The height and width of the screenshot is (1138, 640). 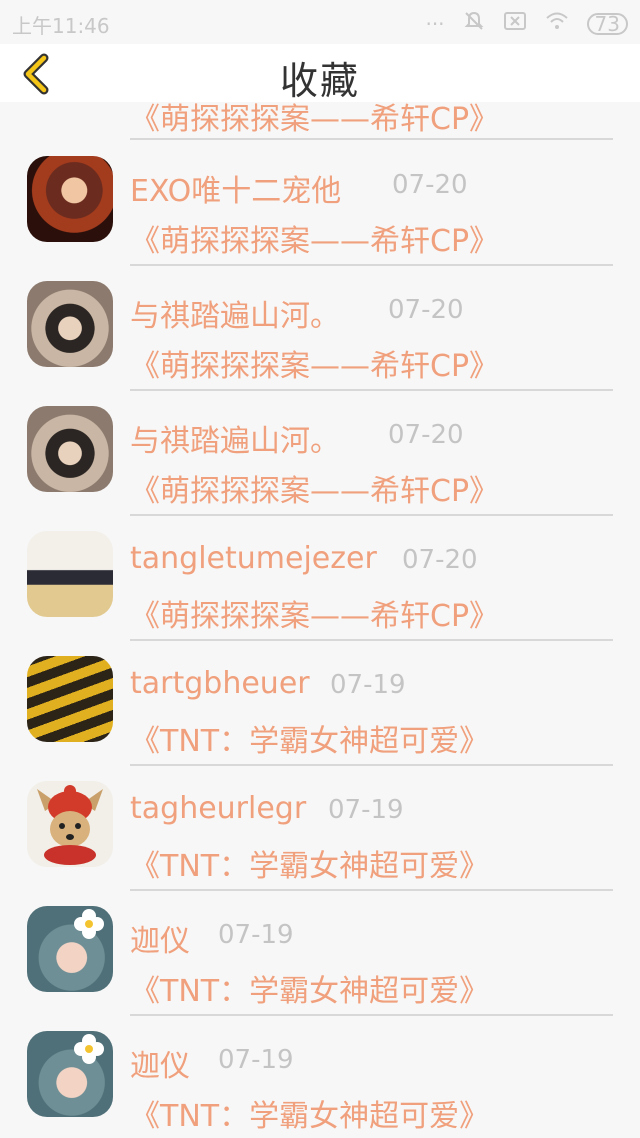 I want to click on list-item: tagheurlegr 07-19 《TNT：学霸女神超可爱》, so click(x=320, y=828).